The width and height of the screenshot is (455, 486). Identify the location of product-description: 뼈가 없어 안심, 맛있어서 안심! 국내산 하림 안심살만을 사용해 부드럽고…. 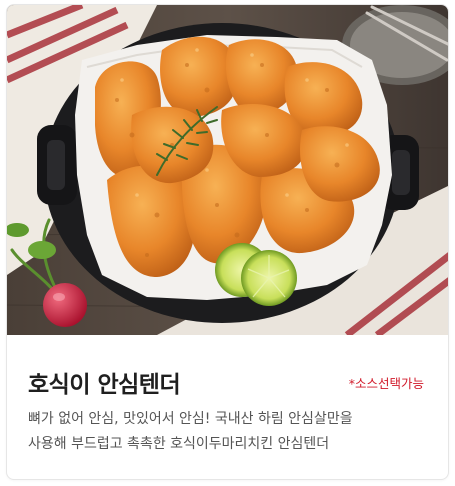
(230, 432).